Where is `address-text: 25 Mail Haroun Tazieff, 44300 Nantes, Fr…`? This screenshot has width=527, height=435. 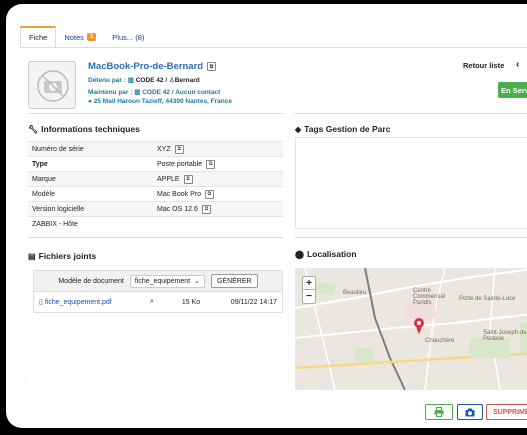
address-text: 25 Mail Haroun Tazieff, 44300 Nantes, Fr… is located at coordinates (163, 101).